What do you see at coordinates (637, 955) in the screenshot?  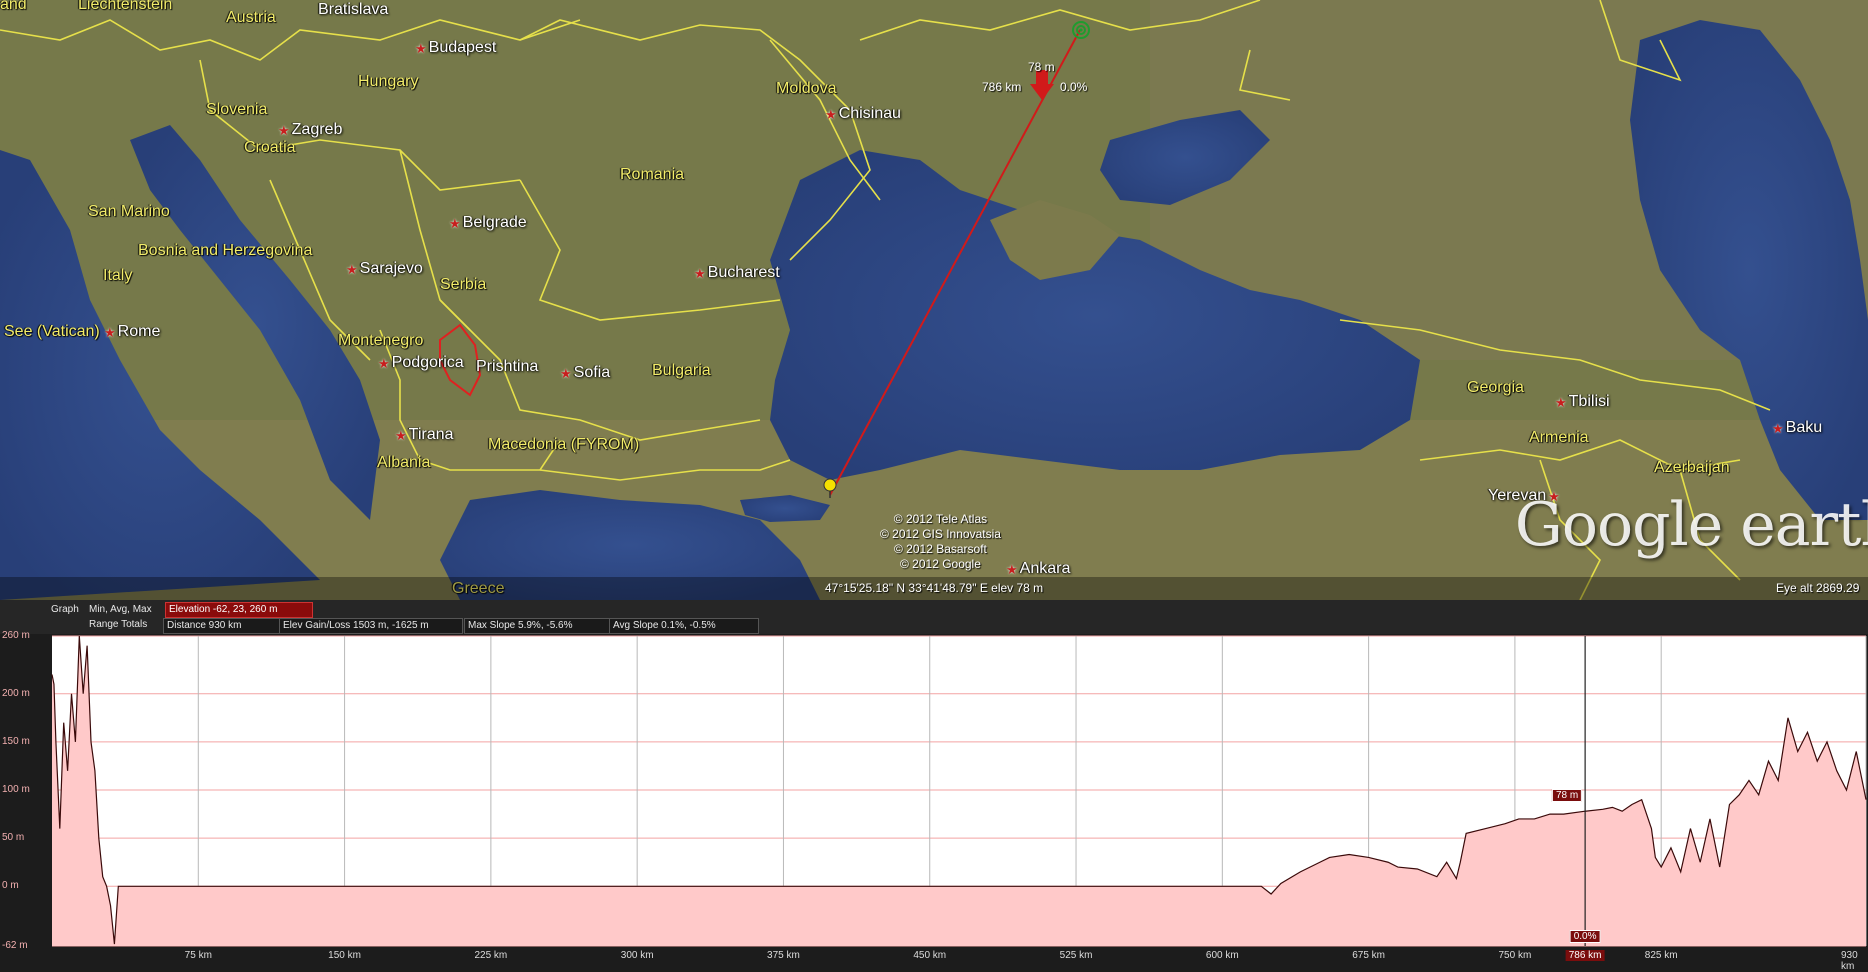 I see `x-tick-label: 300 km` at bounding box center [637, 955].